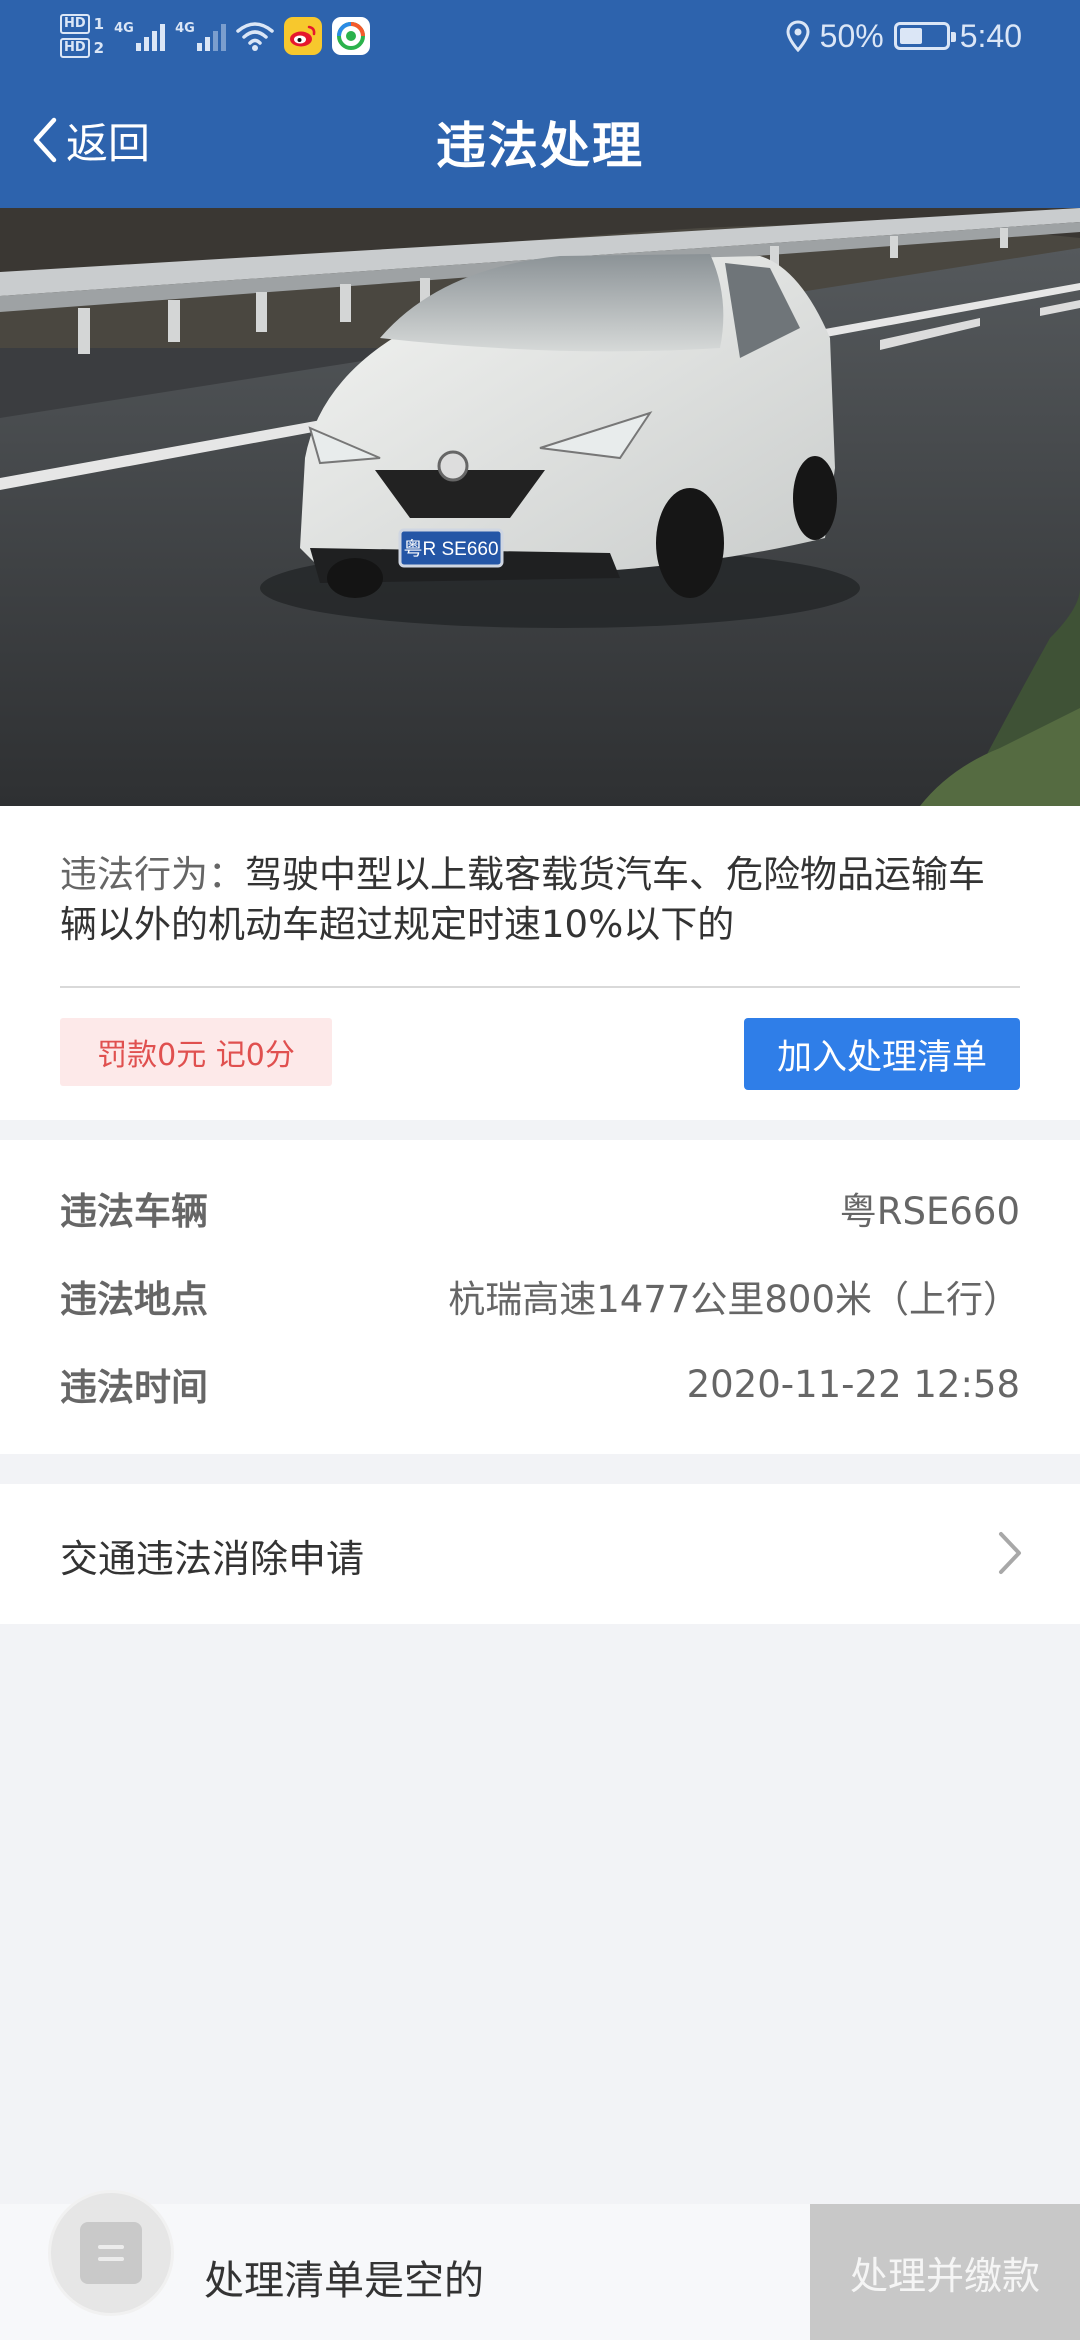  What do you see at coordinates (910, 36) in the screenshot?
I see `battery-level-fill` at bounding box center [910, 36].